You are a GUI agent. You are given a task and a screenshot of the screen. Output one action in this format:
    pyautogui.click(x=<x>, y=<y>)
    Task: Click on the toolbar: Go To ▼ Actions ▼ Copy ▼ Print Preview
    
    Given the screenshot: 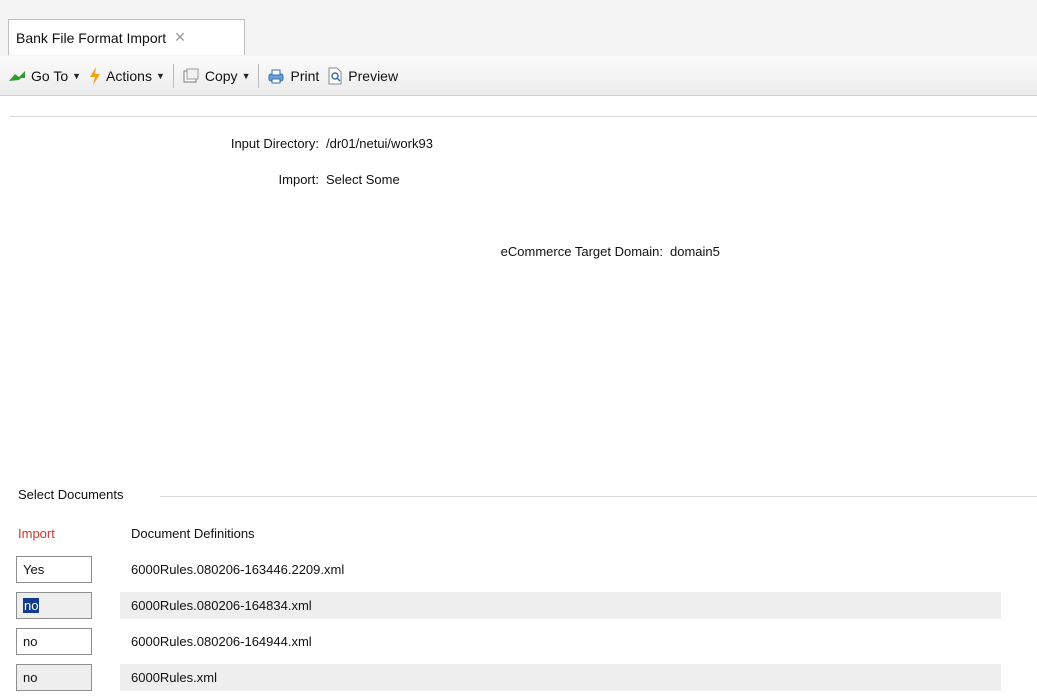 What is the action you would take?
    pyautogui.click(x=518, y=76)
    